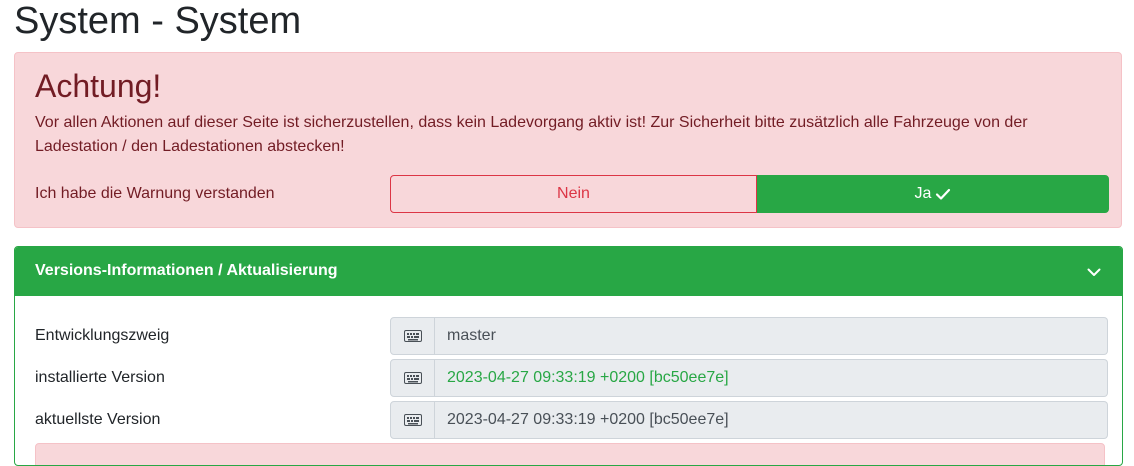 This screenshot has width=1134, height=466. I want to click on checkmark-icon, so click(943, 194).